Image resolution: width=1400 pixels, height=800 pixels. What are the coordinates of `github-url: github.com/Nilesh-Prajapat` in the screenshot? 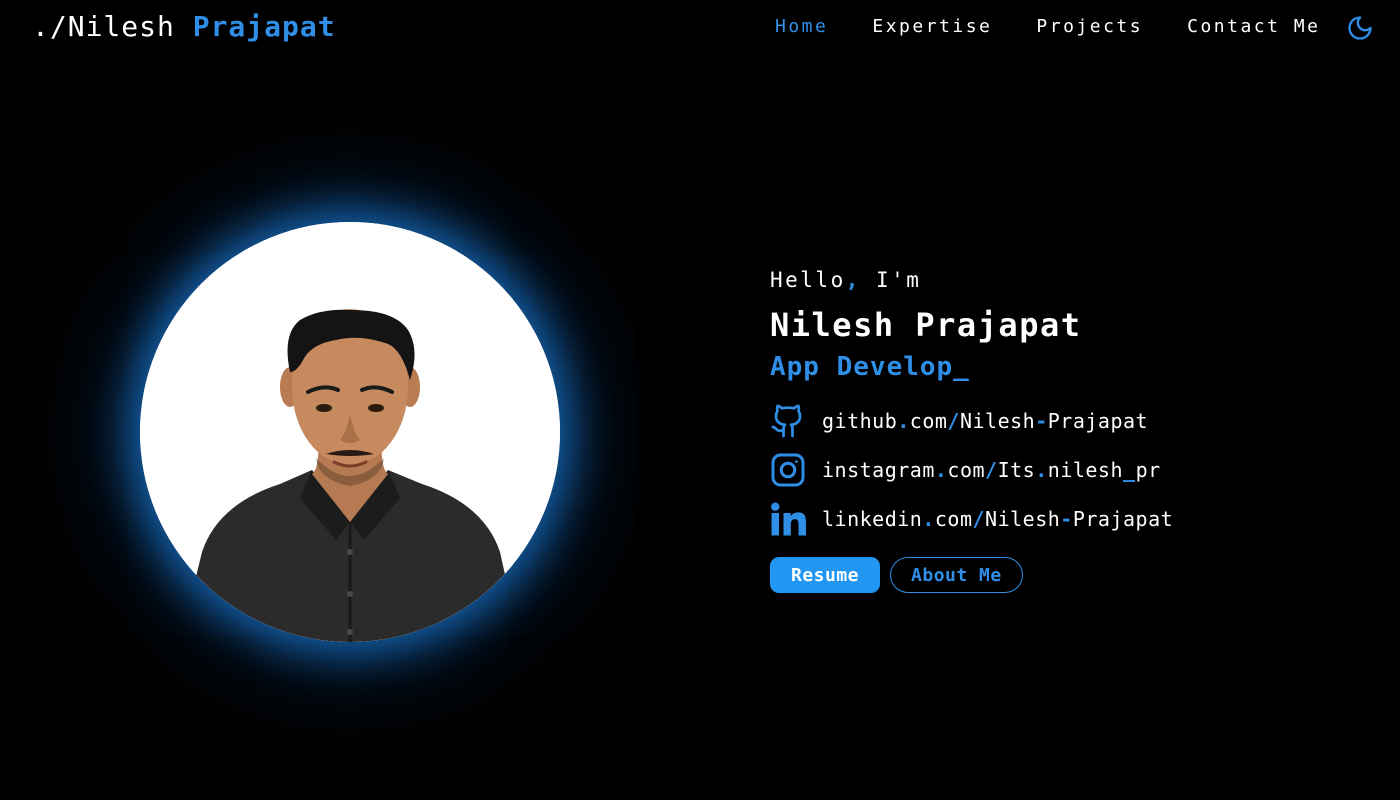 It's located at (985, 421).